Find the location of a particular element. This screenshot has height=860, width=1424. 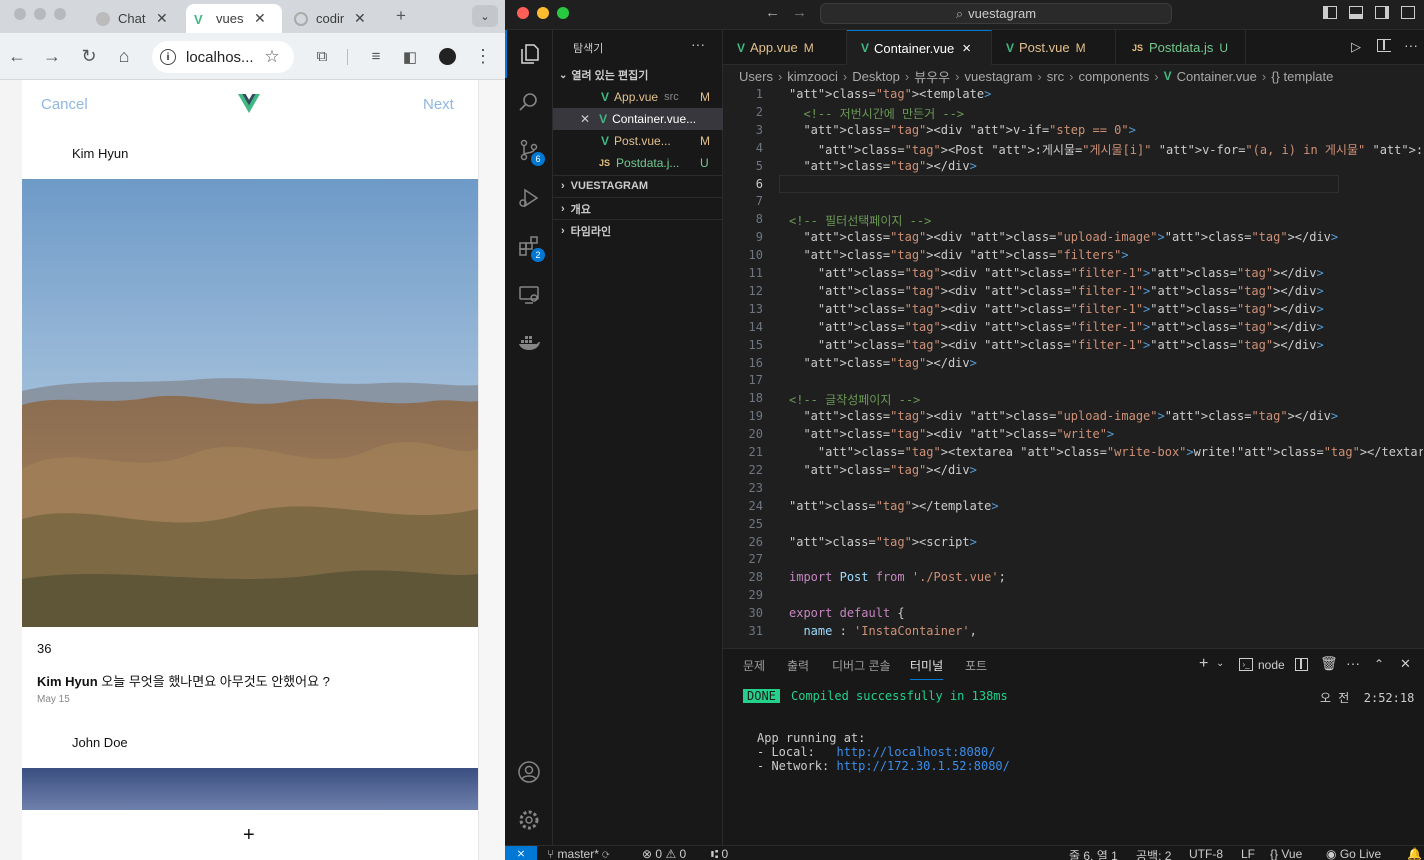

outline-section: › 개요 is located at coordinates (638, 208).